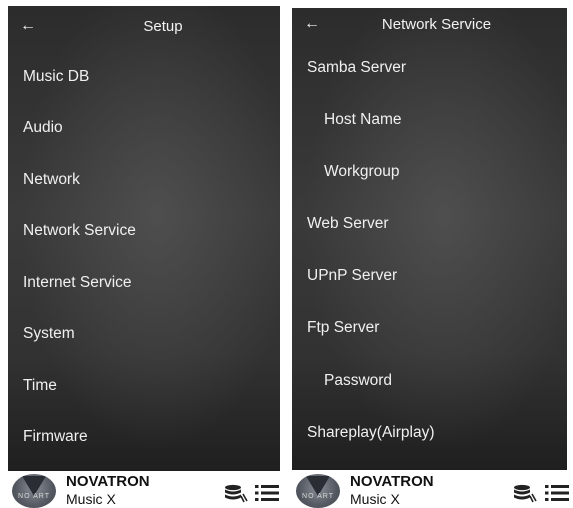 This screenshot has width=573, height=508. I want to click on menu-item-system: System, so click(49, 334).